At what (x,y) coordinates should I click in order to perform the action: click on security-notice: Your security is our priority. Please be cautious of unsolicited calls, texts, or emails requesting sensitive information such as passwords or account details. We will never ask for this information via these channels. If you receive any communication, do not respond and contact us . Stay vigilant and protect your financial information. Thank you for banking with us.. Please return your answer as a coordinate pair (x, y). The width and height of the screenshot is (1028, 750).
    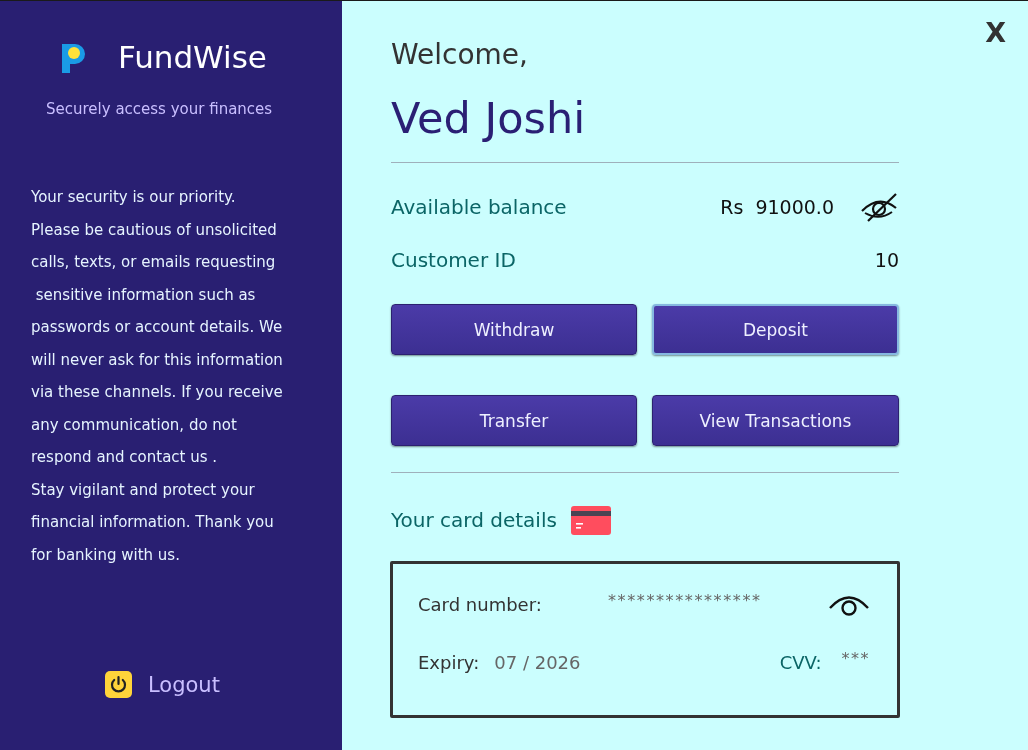
    Looking at the image, I should click on (157, 376).